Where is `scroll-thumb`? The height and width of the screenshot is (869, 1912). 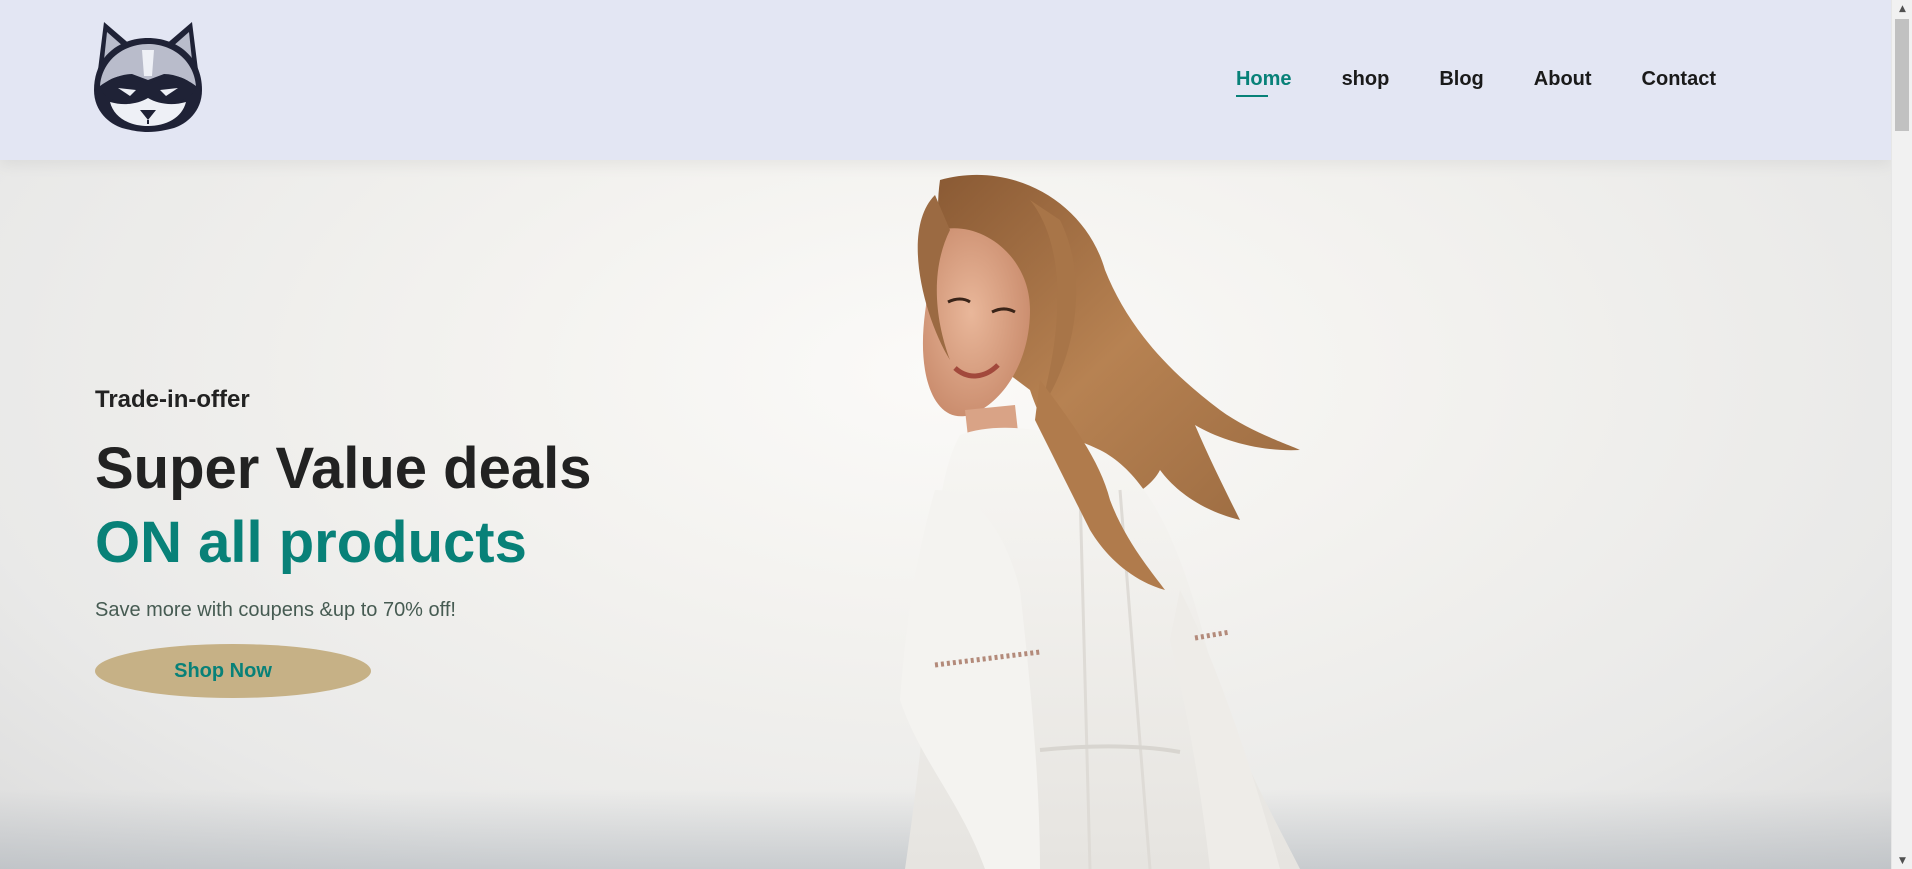 scroll-thumb is located at coordinates (1902, 75).